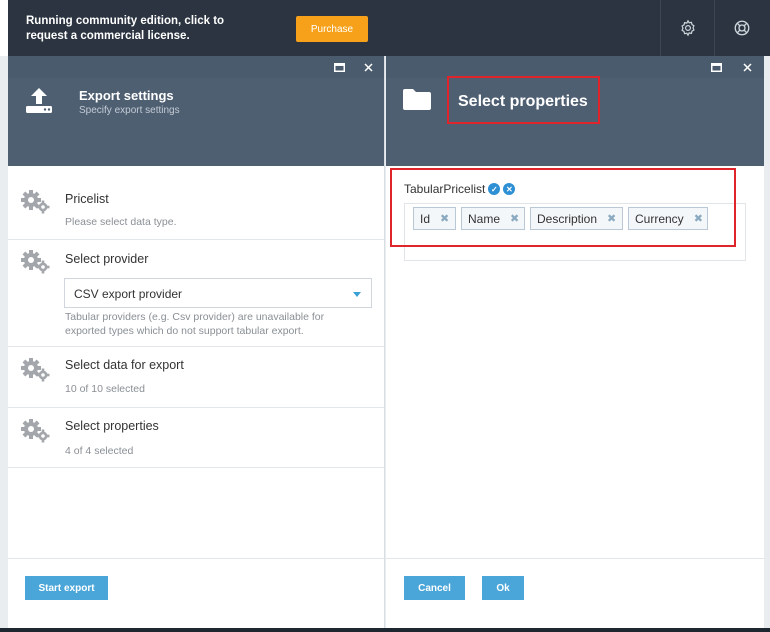  Describe the element at coordinates (4, 28) in the screenshot. I see `left-strip` at that location.